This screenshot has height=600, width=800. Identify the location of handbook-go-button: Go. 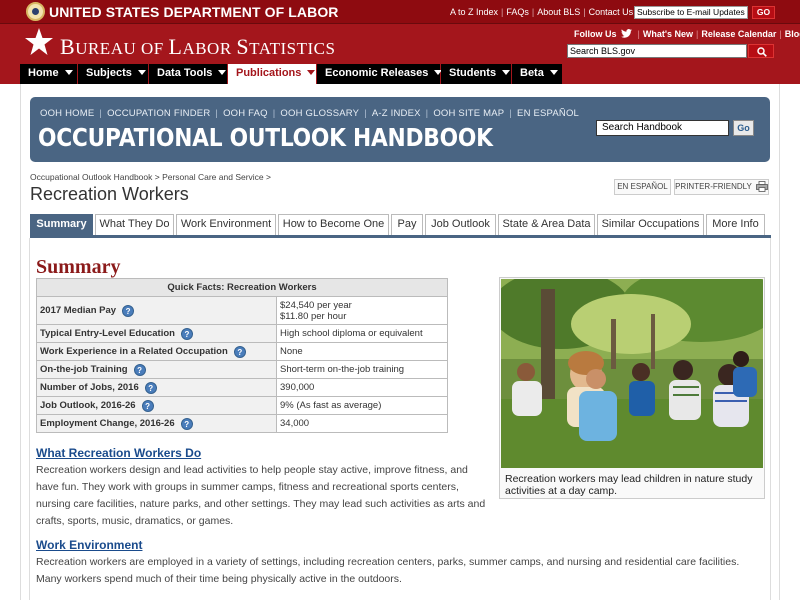
(743, 128).